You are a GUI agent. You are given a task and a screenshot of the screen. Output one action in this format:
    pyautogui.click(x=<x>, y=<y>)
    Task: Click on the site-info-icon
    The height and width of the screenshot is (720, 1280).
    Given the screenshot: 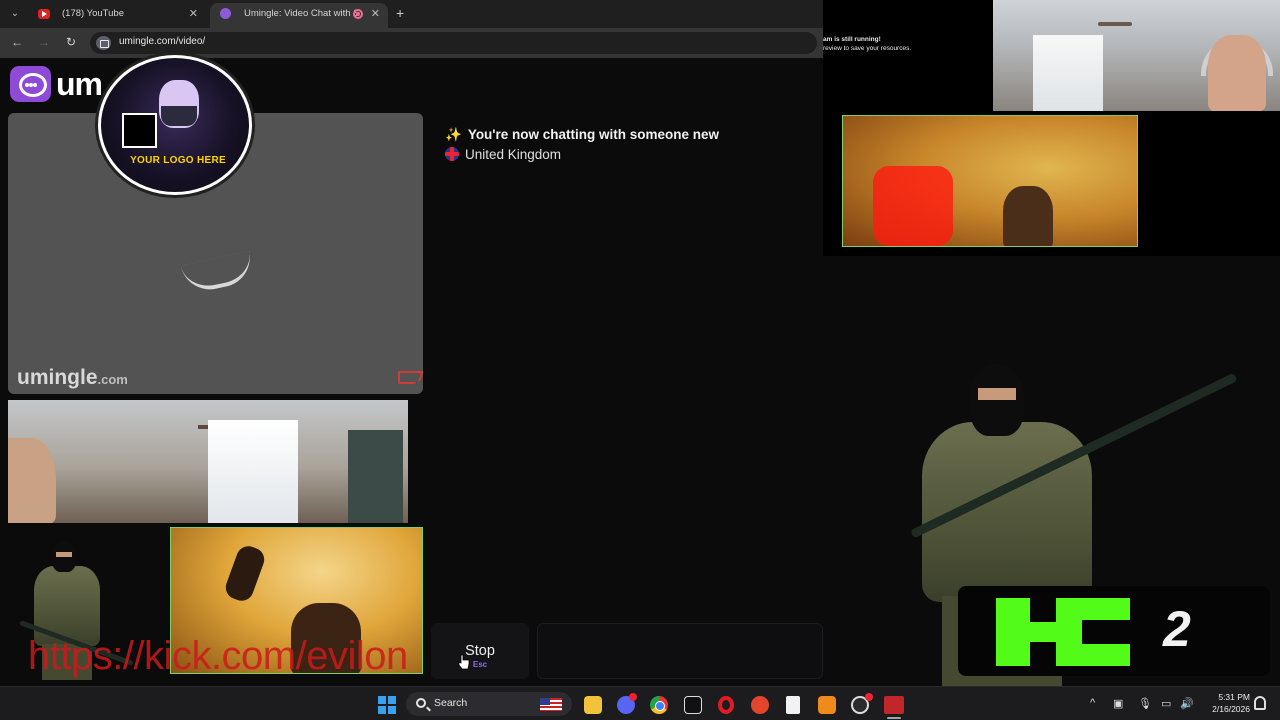 What is the action you would take?
    pyautogui.click(x=103, y=43)
    